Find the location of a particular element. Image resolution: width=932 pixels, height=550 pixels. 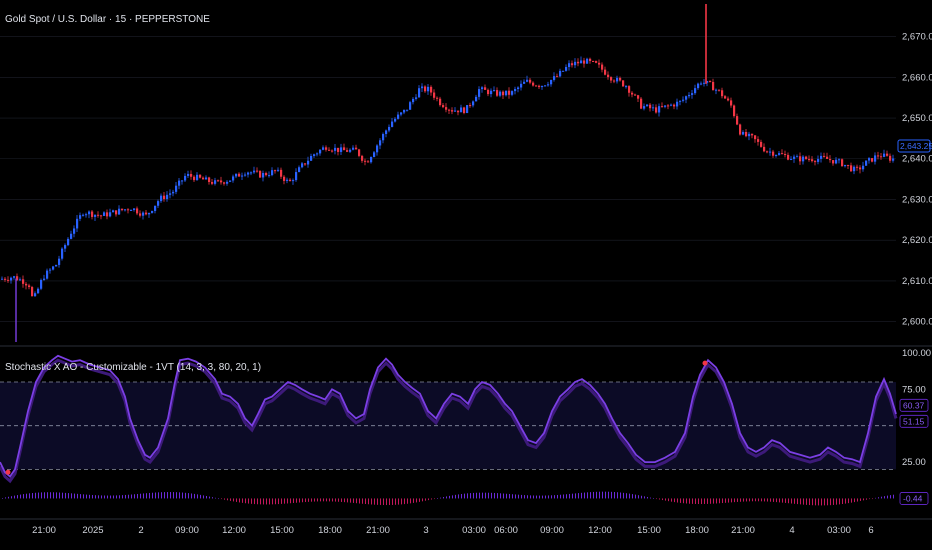

price-tick-label: 2,600.00 is located at coordinates (917, 322).